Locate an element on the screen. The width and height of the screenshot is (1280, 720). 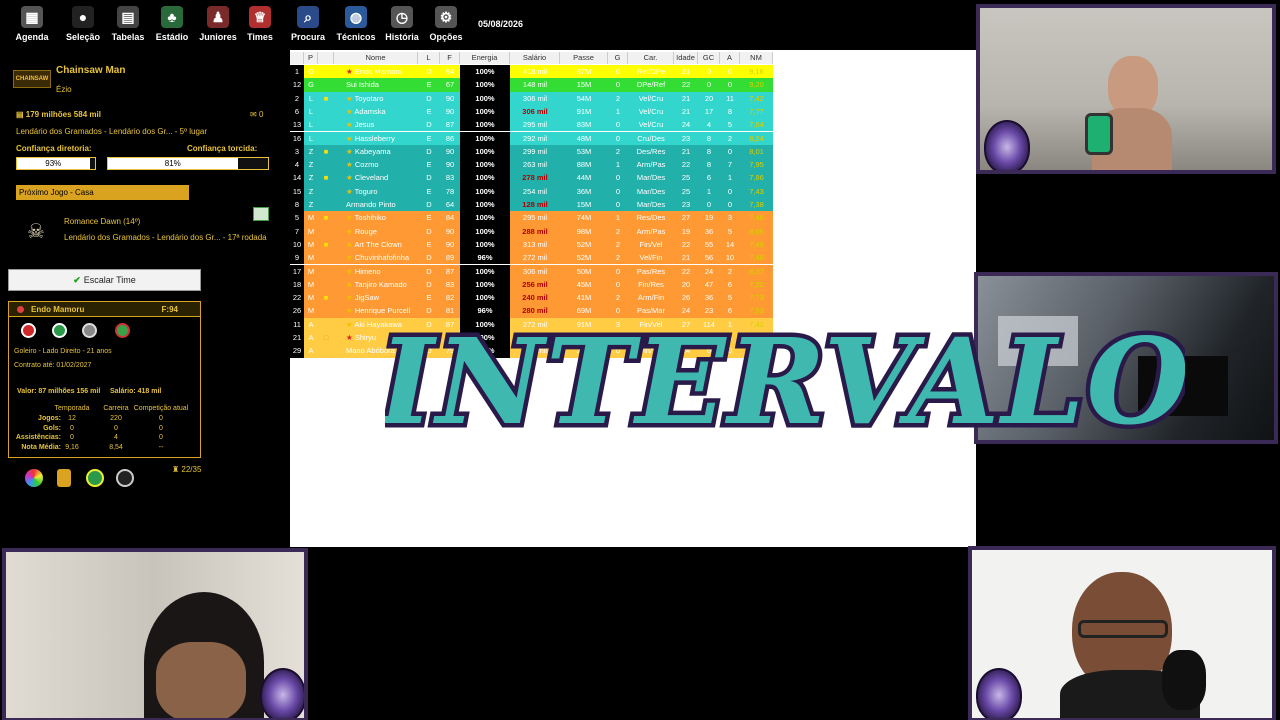
player-name: Kabeyama is located at coordinates (373, 151).